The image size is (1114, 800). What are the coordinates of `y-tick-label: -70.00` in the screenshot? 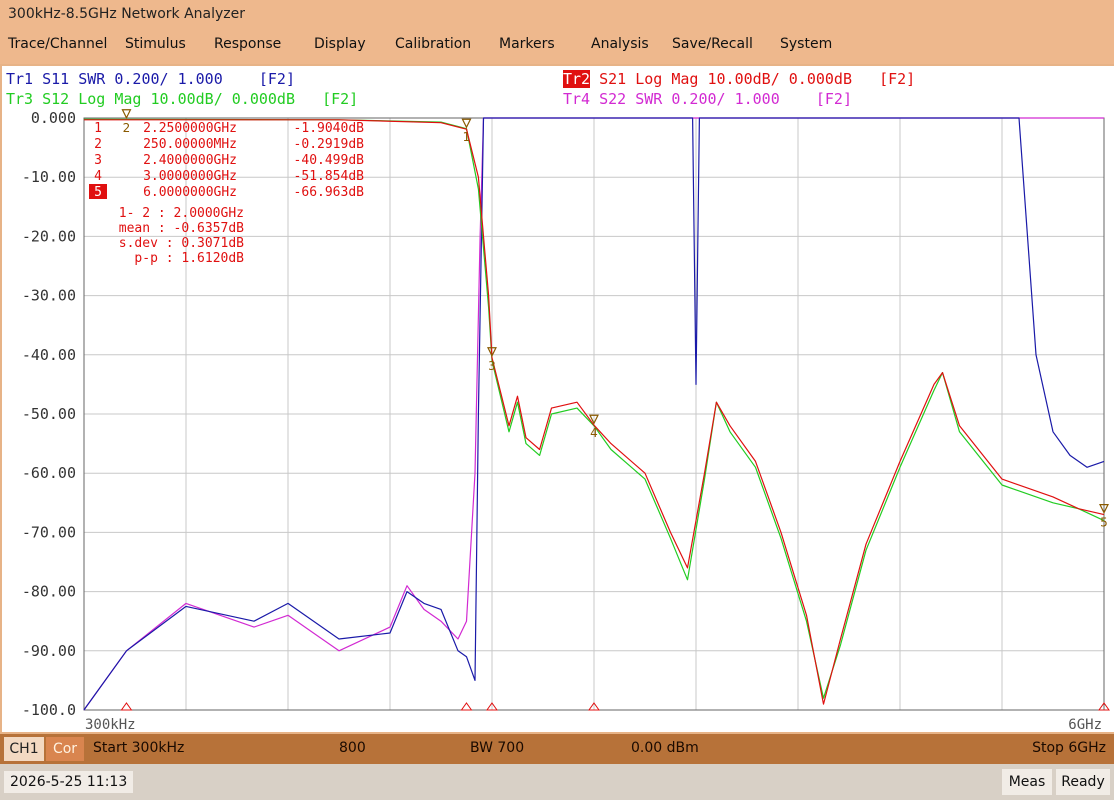 It's located at (49, 532).